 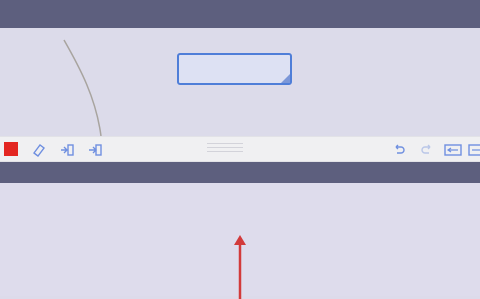 I want to click on indent-out-icon, so click(x=95, y=150).